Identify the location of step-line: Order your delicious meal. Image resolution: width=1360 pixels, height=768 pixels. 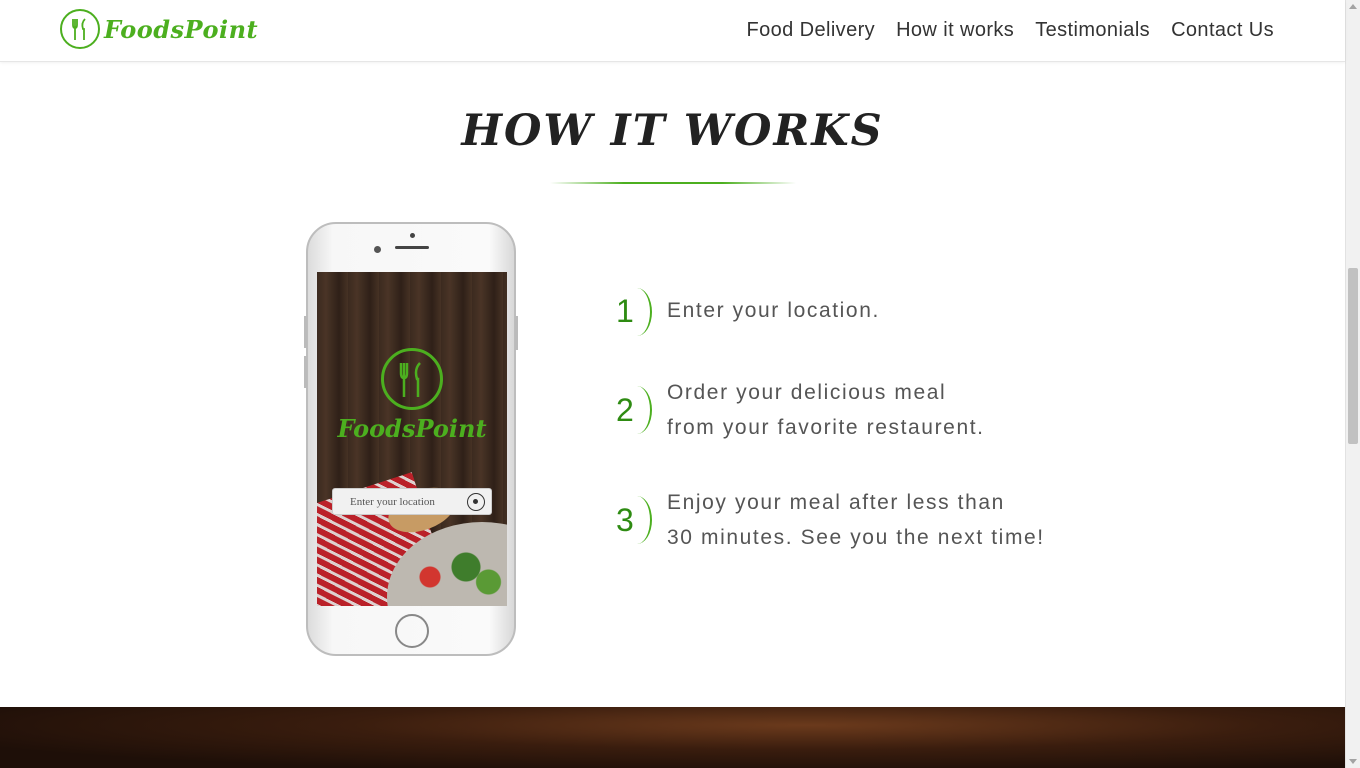
(807, 392).